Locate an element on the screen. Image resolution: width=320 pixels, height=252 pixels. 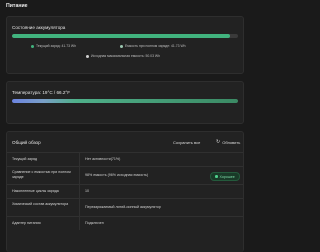
table-row: Текущий заряд Нет активности(71%) is located at coordinates (125, 159).